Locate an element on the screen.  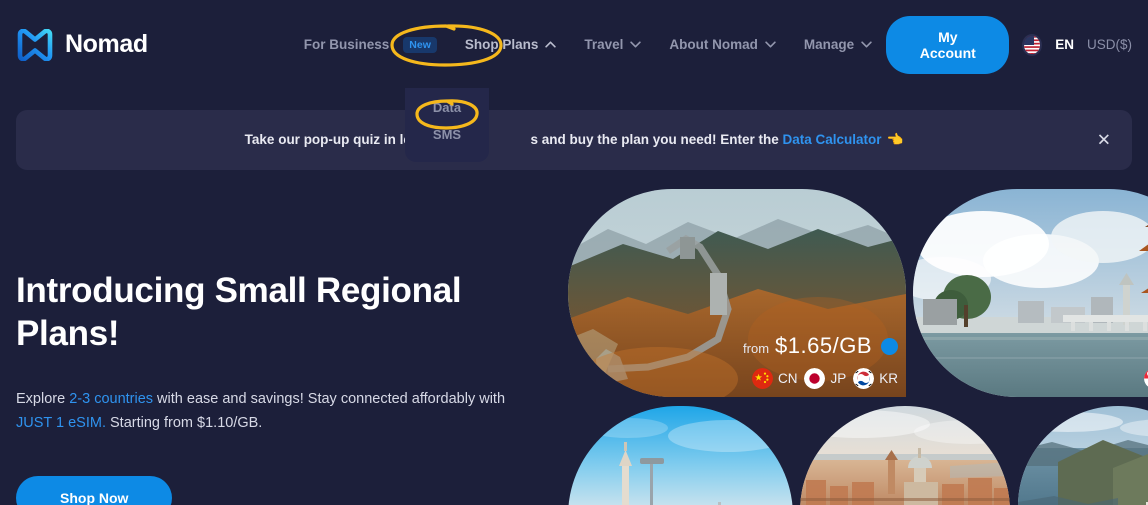
nav-right-group: My Account EN USD($) is located at coordinates (1009, 44).